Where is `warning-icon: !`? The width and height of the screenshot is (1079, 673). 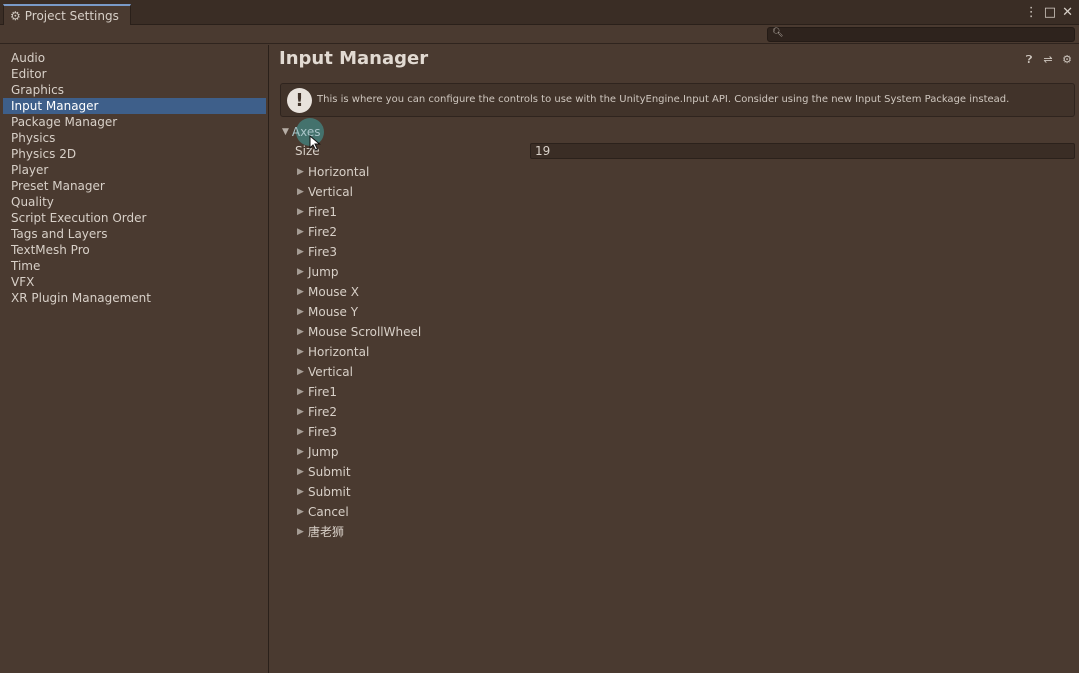
warning-icon: ! is located at coordinates (299, 100).